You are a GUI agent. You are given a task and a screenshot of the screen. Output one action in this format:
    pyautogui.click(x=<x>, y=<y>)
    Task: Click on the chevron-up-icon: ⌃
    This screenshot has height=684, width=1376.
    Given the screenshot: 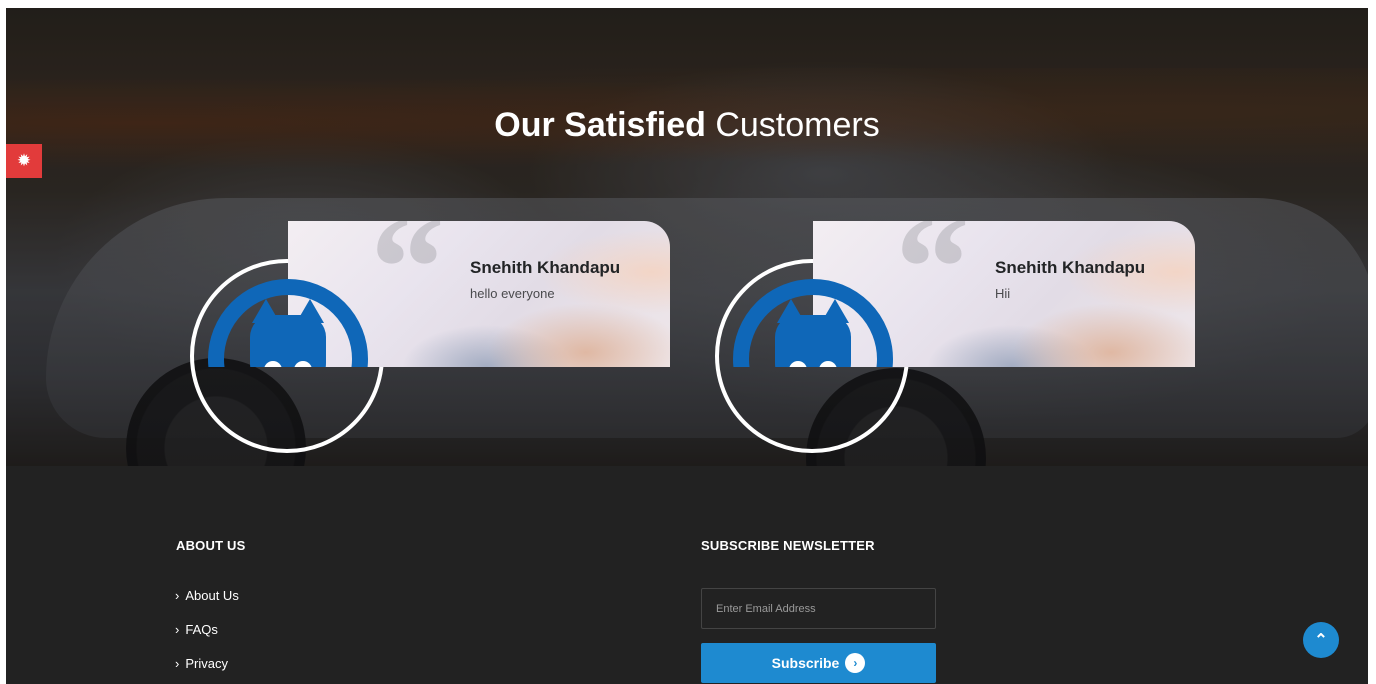 What is the action you would take?
    pyautogui.click(x=1321, y=640)
    